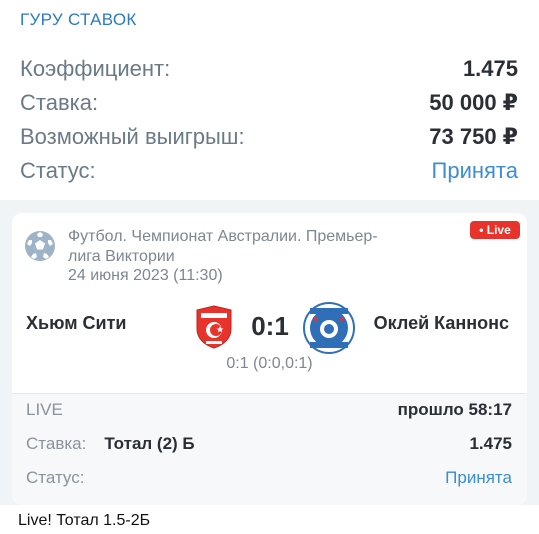 Image resolution: width=539 pixels, height=534 pixels. I want to click on summary-row-payout: Возможный выигрыш: 73 750 ₽, so click(269, 137).